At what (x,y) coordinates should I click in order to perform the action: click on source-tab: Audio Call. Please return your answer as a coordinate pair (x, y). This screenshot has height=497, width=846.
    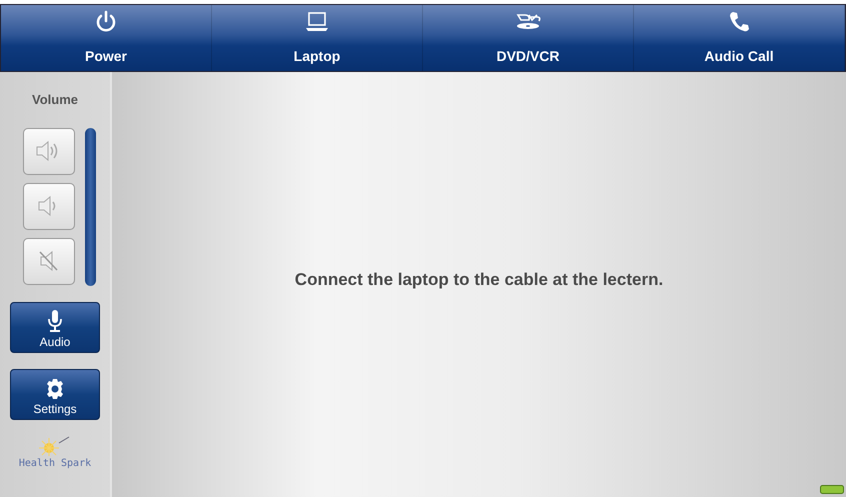
    Looking at the image, I should click on (739, 38).